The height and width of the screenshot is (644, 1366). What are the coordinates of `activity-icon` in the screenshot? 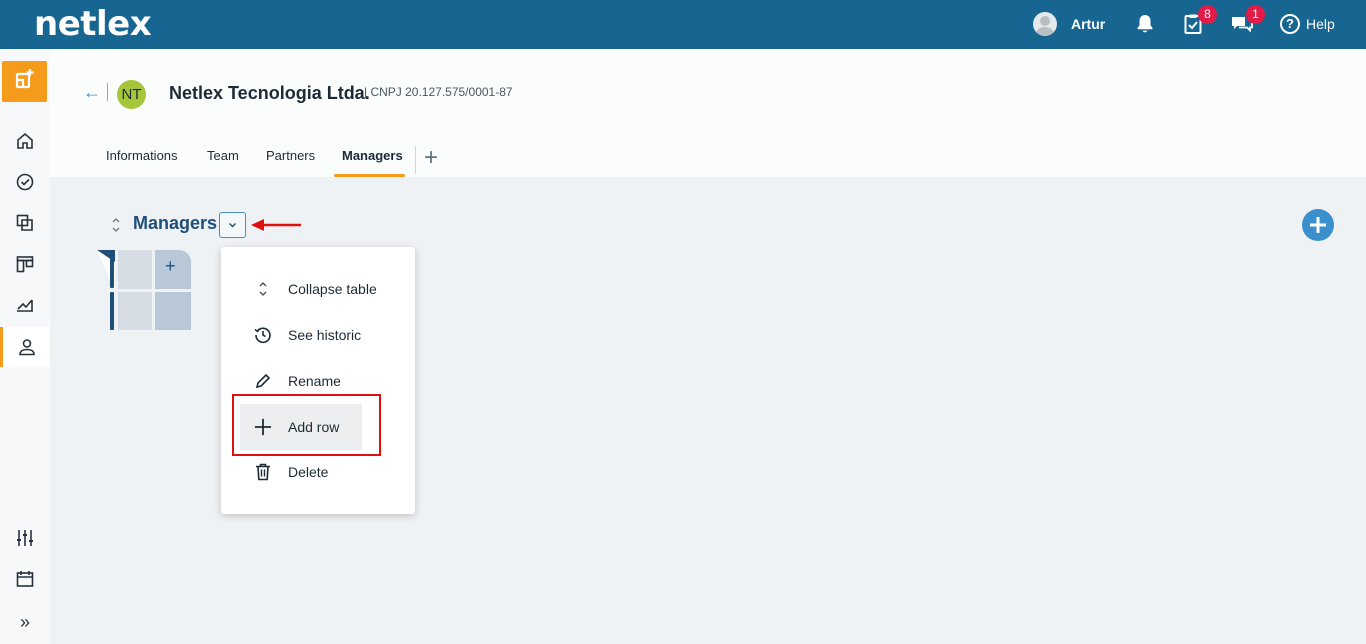 It's located at (25, 182).